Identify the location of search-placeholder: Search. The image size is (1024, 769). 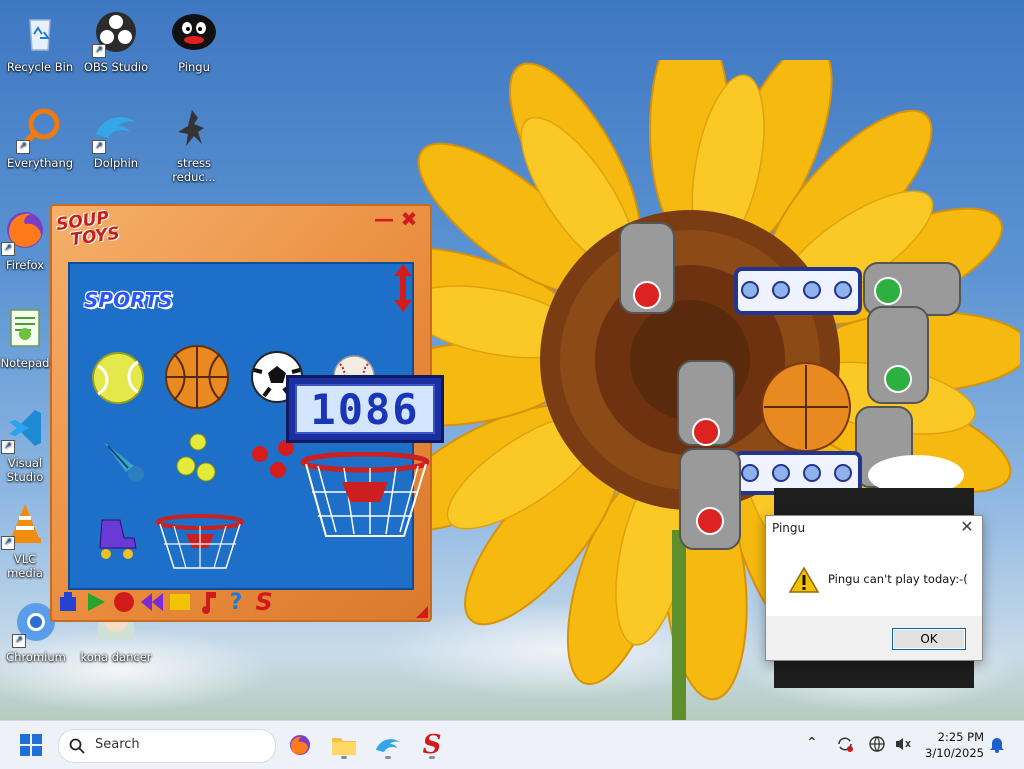
(117, 744).